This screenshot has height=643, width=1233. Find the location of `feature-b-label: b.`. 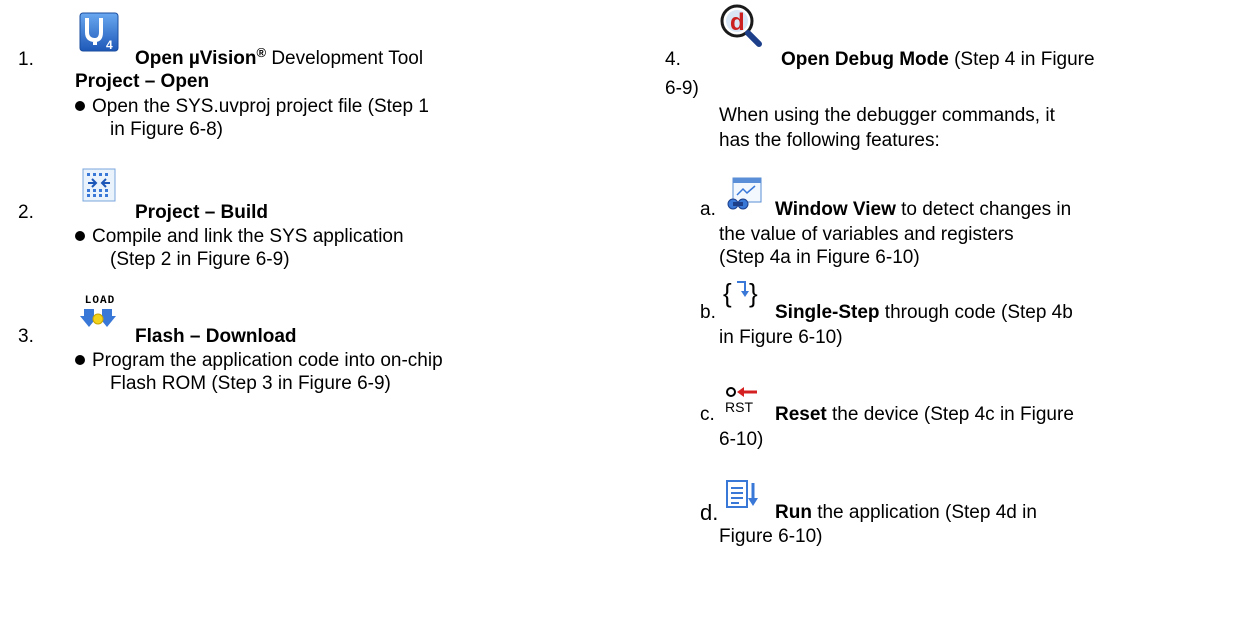

feature-b-label: b. is located at coordinates (708, 312).